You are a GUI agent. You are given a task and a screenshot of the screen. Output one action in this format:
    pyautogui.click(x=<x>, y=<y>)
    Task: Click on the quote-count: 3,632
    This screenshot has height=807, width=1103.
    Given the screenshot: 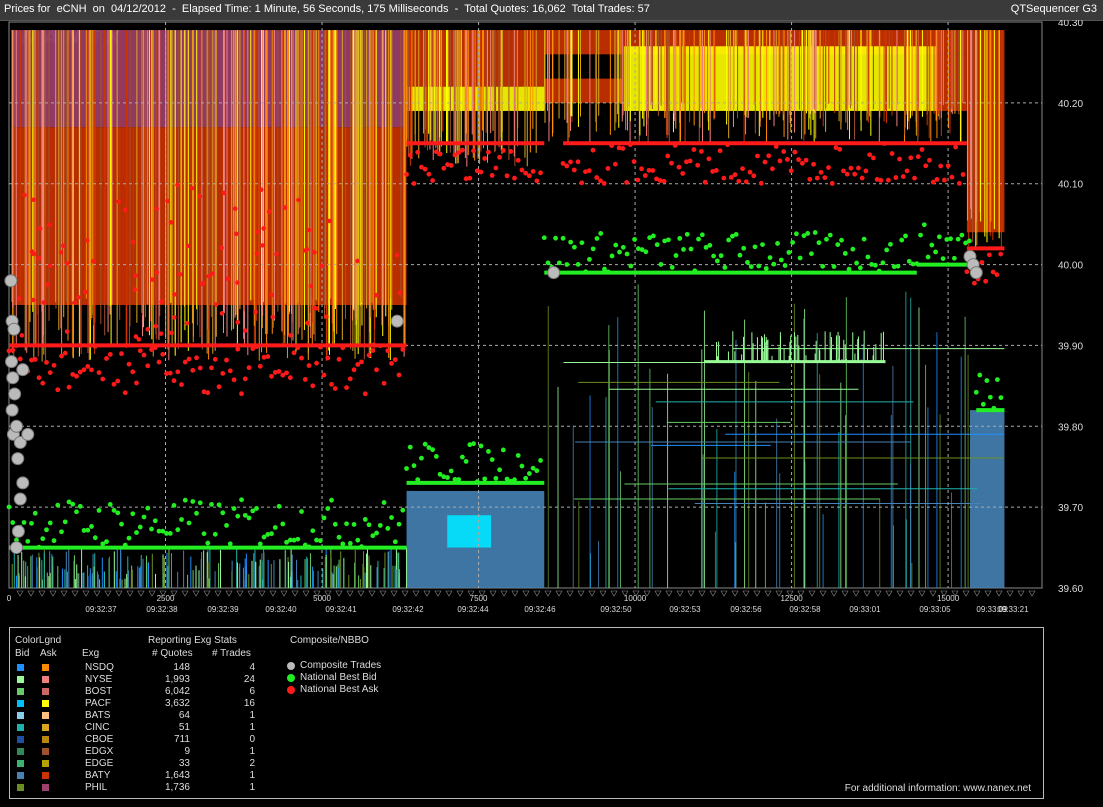 What is the action you would take?
    pyautogui.click(x=177, y=703)
    